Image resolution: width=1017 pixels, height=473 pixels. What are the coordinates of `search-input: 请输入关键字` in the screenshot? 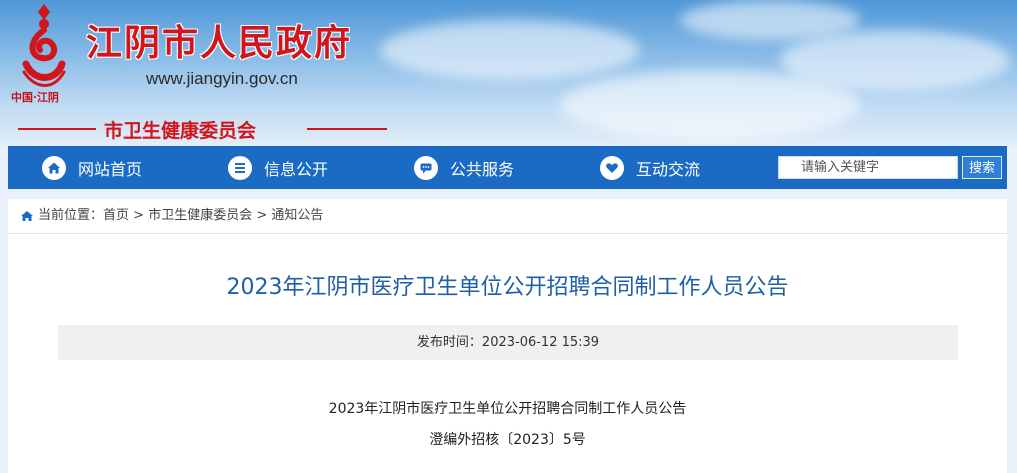 It's located at (868, 167).